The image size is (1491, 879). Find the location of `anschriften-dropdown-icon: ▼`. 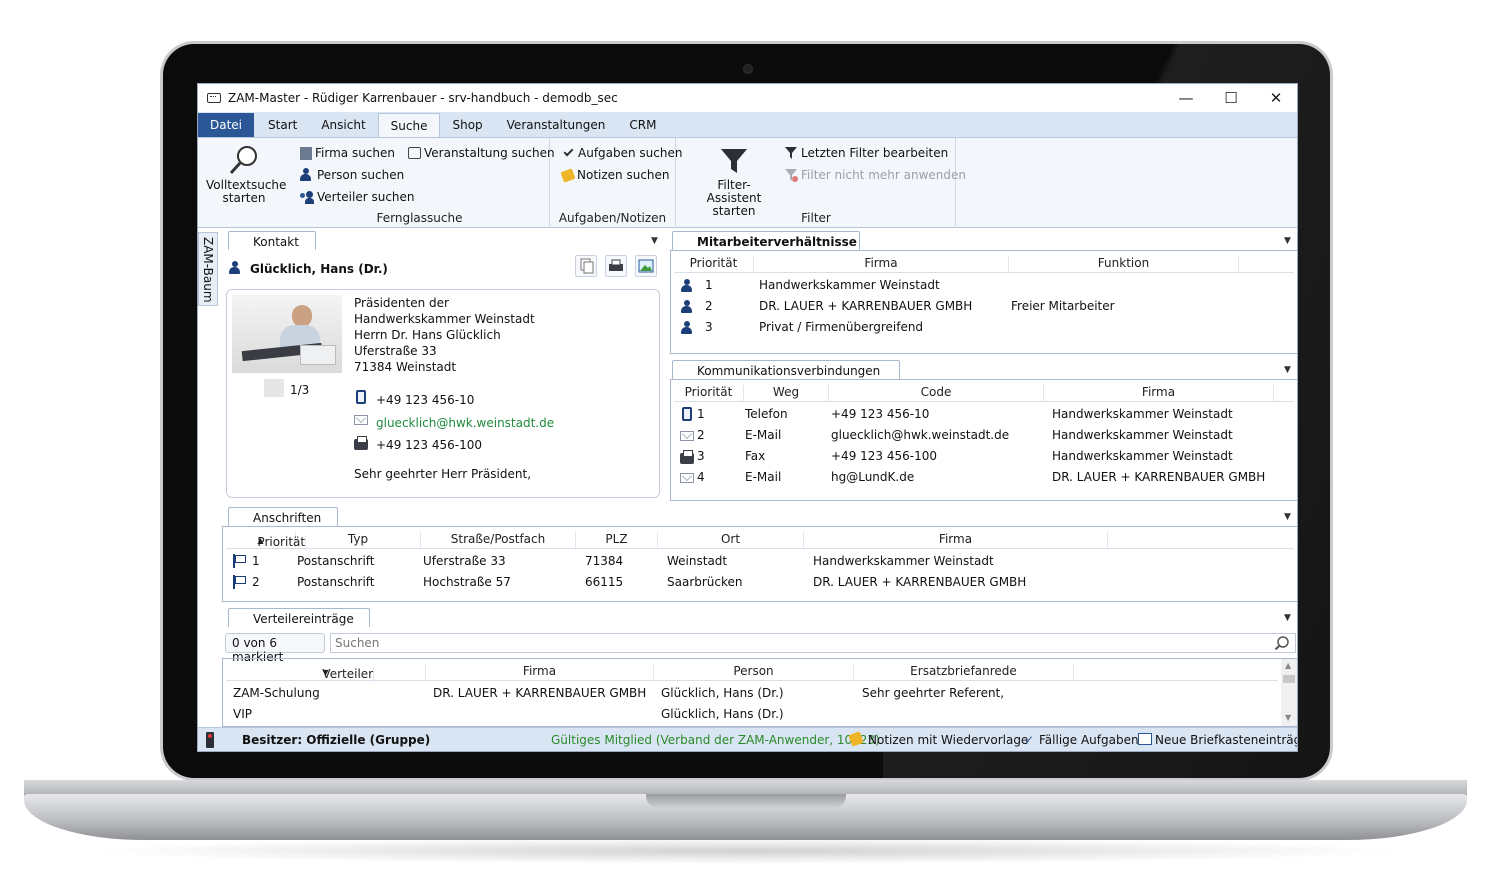

anschriften-dropdown-icon: ▼ is located at coordinates (1287, 517).